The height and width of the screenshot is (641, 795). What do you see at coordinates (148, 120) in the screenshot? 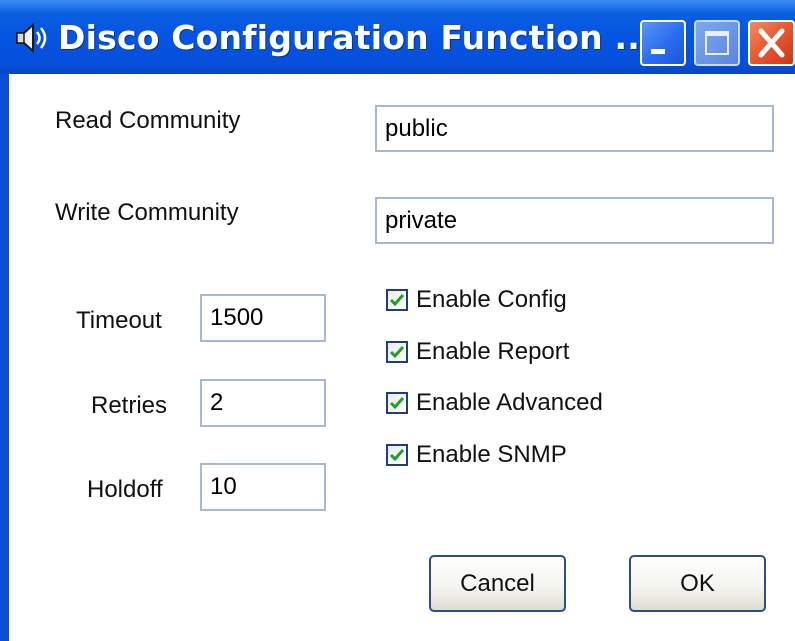
I see `read-community-label: Read Community` at bounding box center [148, 120].